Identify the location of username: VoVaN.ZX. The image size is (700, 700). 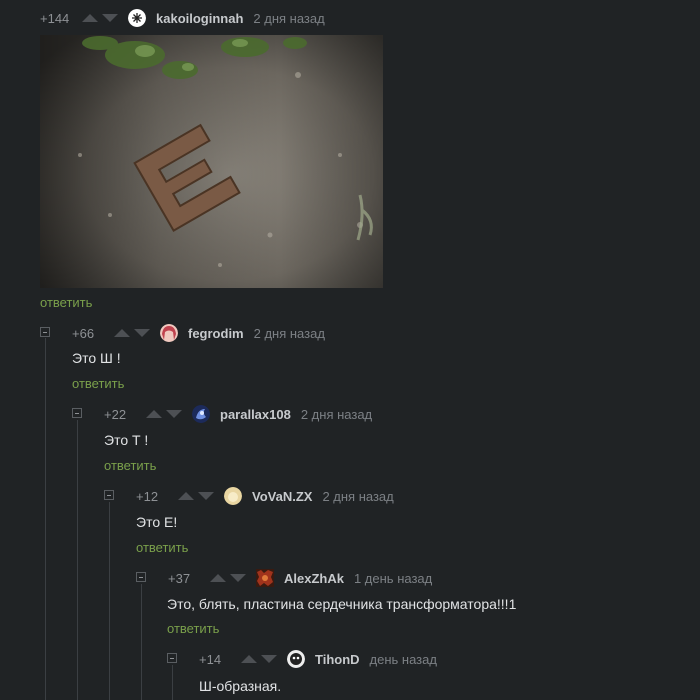
(282, 496).